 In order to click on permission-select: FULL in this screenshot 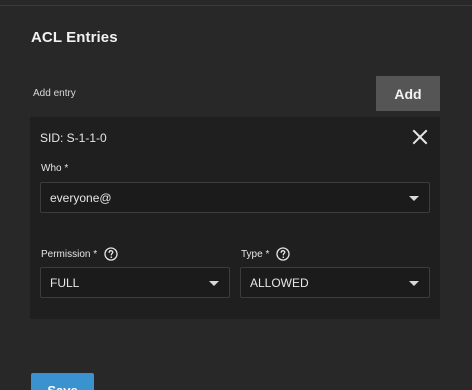, I will do `click(135, 282)`.